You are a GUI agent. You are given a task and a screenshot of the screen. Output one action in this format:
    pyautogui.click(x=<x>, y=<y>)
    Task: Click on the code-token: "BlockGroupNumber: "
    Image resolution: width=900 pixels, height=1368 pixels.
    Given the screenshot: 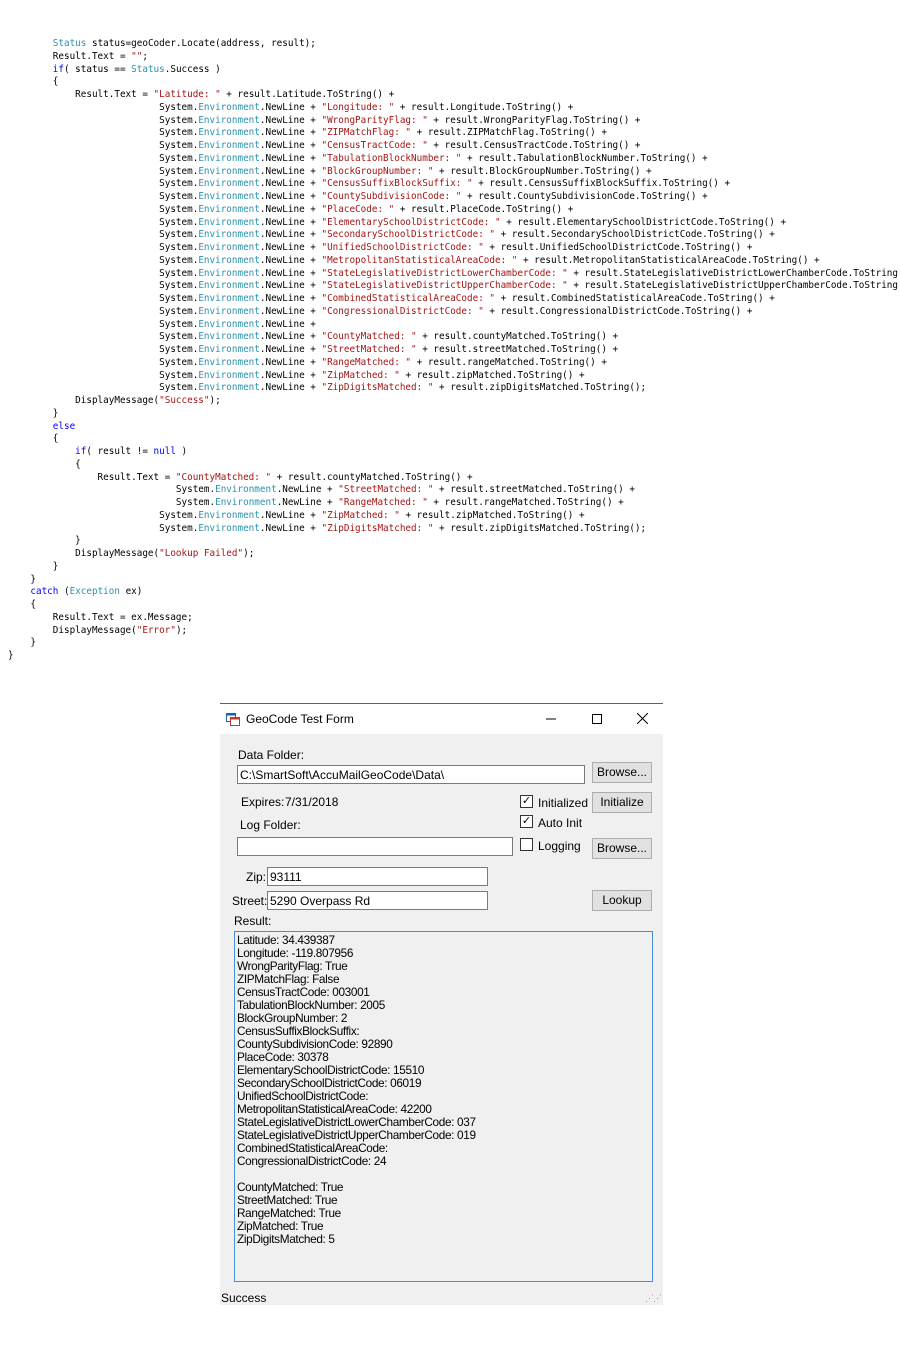 What is the action you would take?
    pyautogui.click(x=377, y=171)
    